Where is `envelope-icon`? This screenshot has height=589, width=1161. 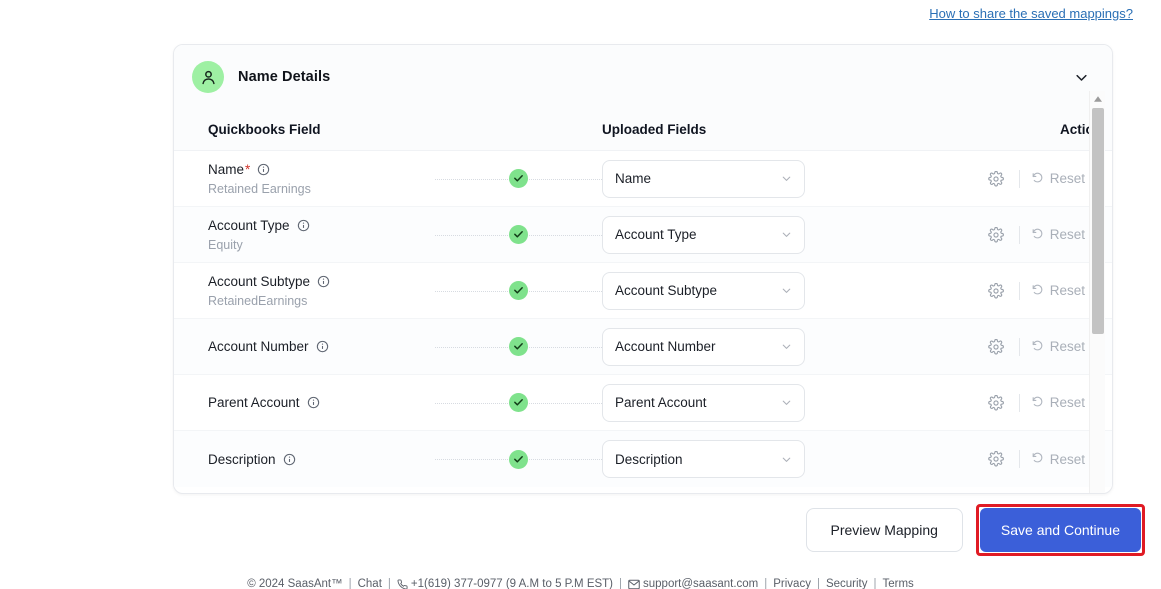
envelope-icon is located at coordinates (634, 584).